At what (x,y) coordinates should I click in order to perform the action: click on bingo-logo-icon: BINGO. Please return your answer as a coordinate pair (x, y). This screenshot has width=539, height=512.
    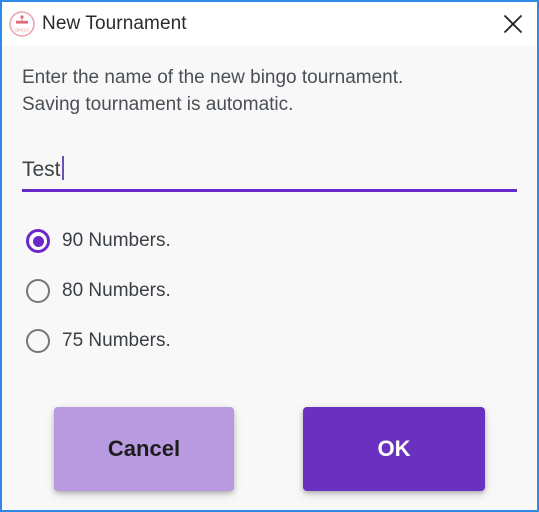
    Looking at the image, I should click on (22, 24).